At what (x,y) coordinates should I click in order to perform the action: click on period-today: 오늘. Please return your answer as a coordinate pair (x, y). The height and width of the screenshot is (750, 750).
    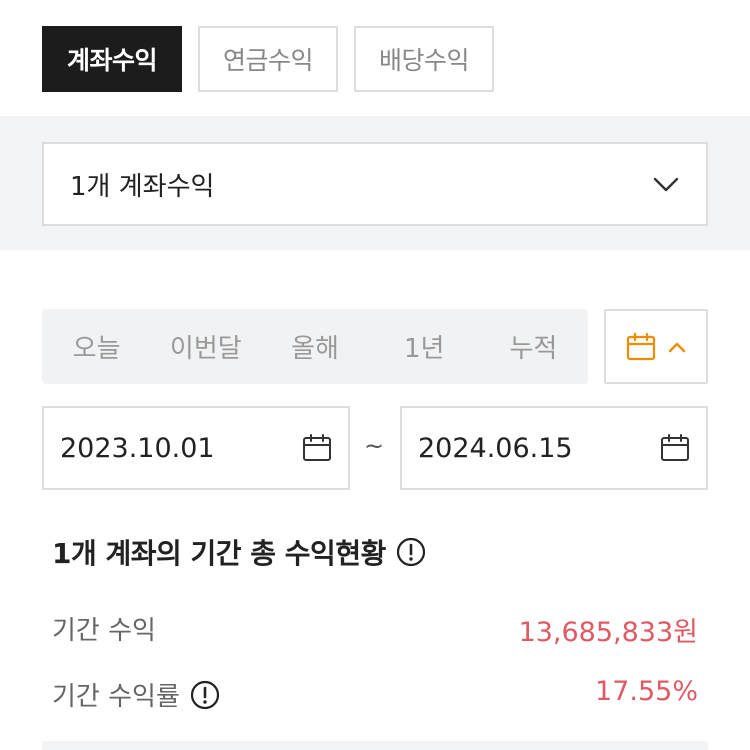
    Looking at the image, I should click on (96, 346).